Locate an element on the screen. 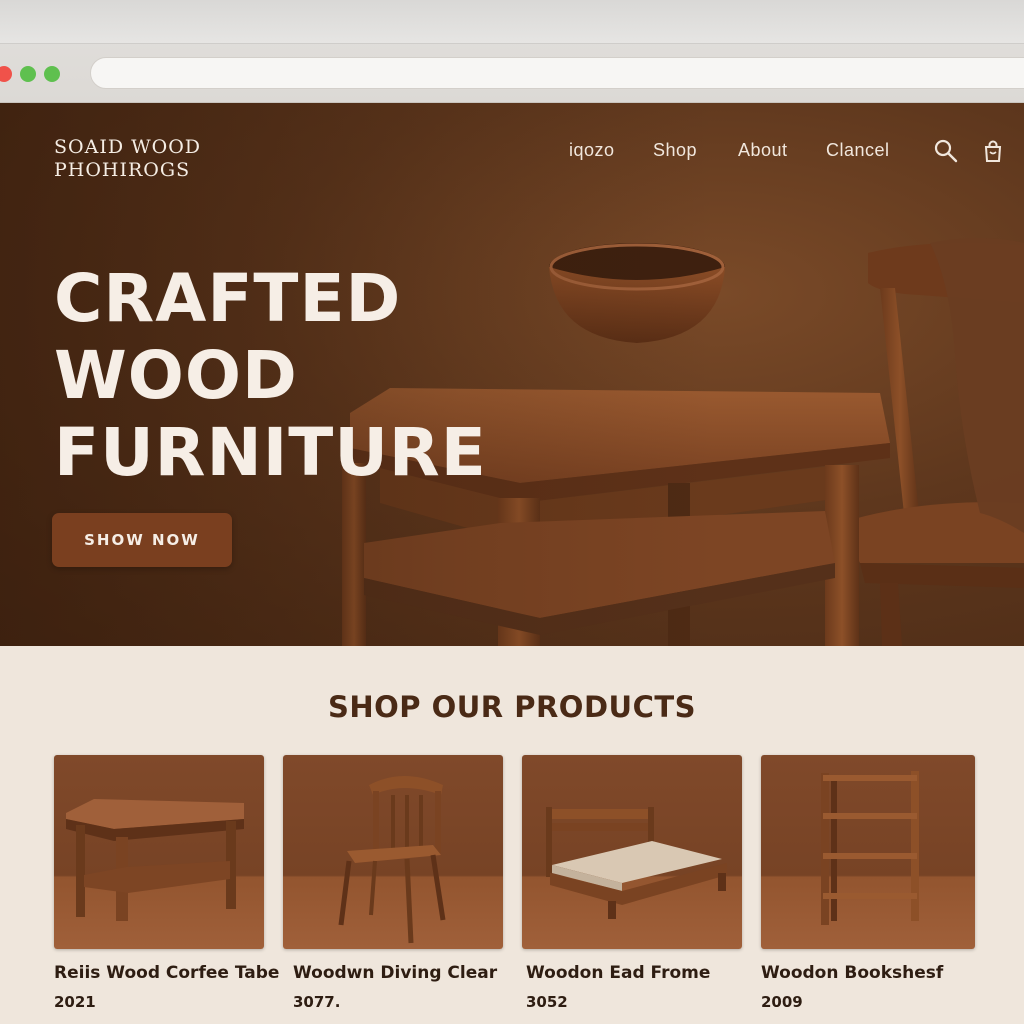  shopping-bag-icon is located at coordinates (993, 151).